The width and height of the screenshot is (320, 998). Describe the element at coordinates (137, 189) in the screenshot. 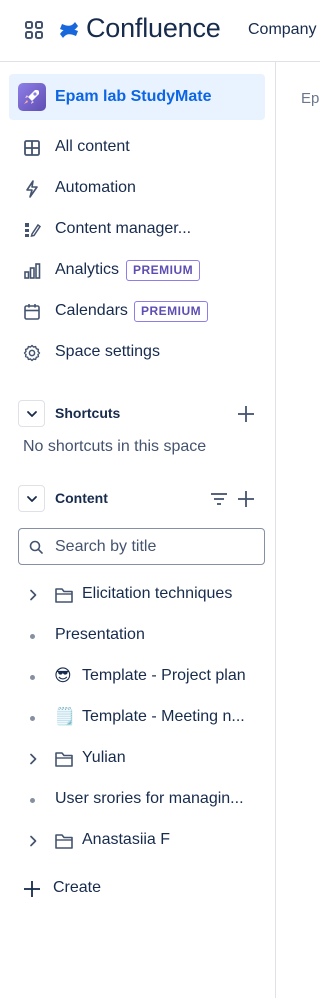

I see `sidebar-item-automation: Automation` at that location.